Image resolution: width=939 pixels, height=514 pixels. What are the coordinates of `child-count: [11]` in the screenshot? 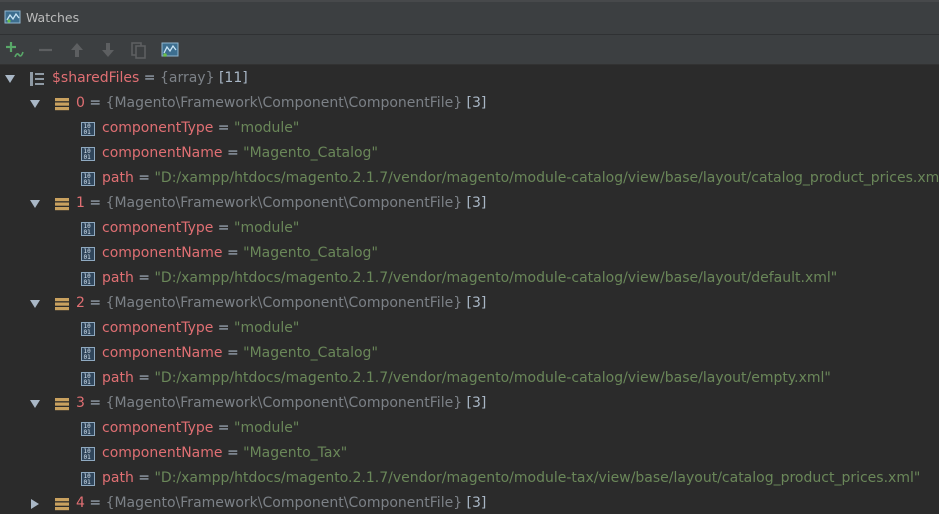 It's located at (231, 78).